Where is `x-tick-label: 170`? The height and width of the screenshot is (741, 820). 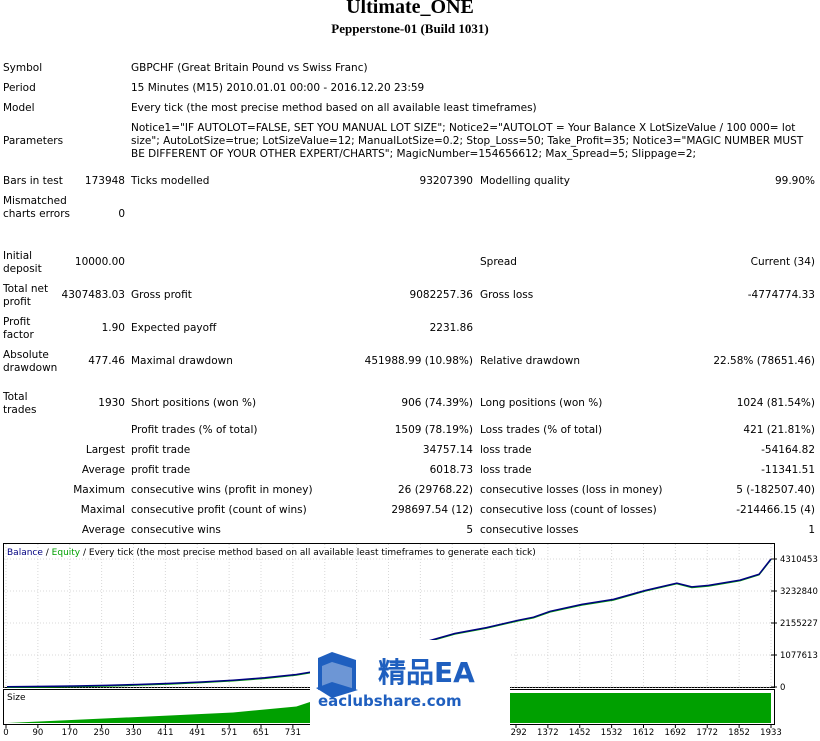 x-tick-label: 170 is located at coordinates (70, 733).